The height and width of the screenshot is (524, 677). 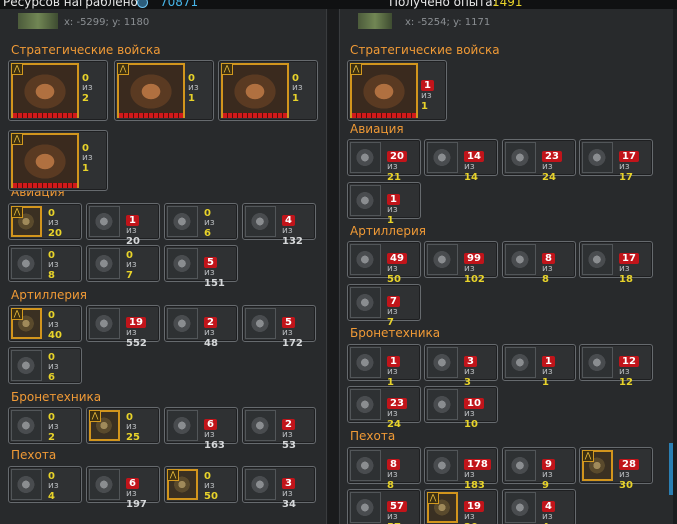 I want to click on armor-unit-card: 12 из 12, so click(x=616, y=366).